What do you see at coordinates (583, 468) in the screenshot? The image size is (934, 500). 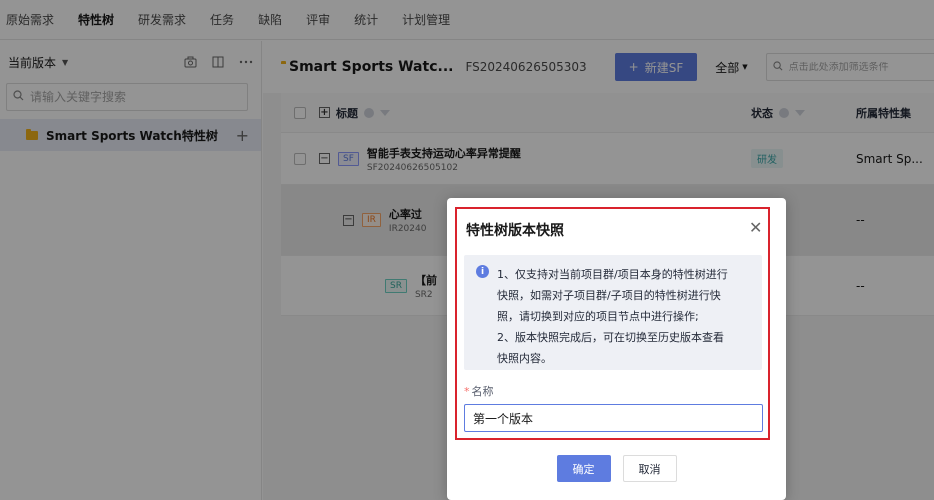 I see `confirm-button: 确定` at bounding box center [583, 468].